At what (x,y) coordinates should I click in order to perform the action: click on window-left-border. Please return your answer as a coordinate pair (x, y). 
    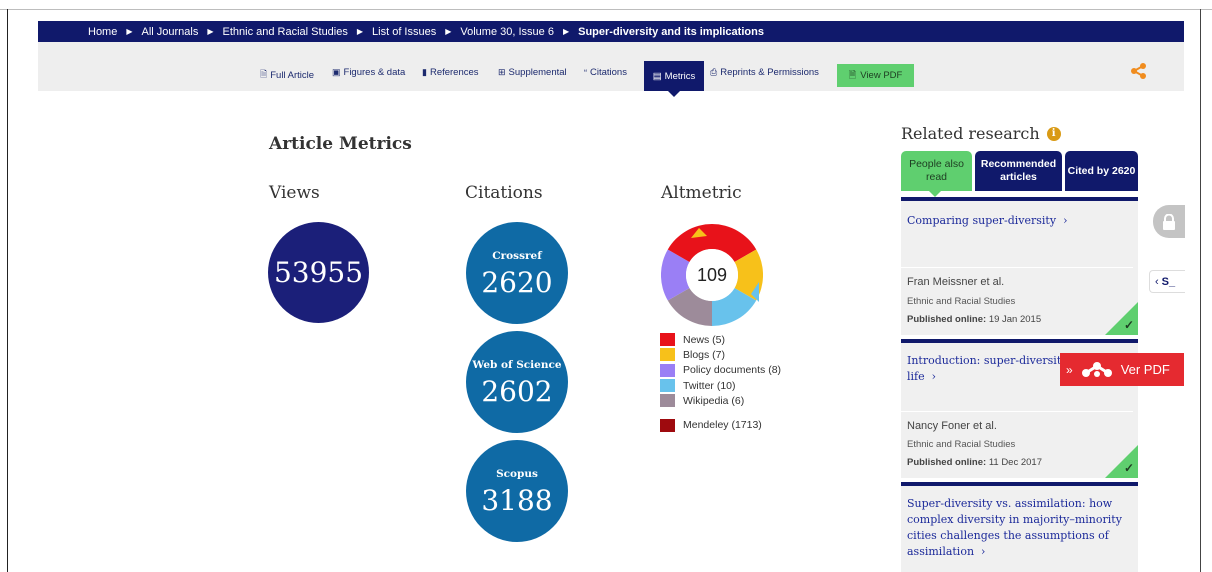
    Looking at the image, I should click on (7, 290).